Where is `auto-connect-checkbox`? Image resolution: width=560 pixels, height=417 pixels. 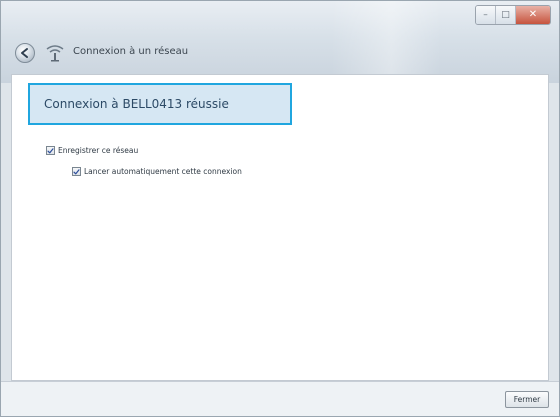
auto-connect-checkbox is located at coordinates (76, 171).